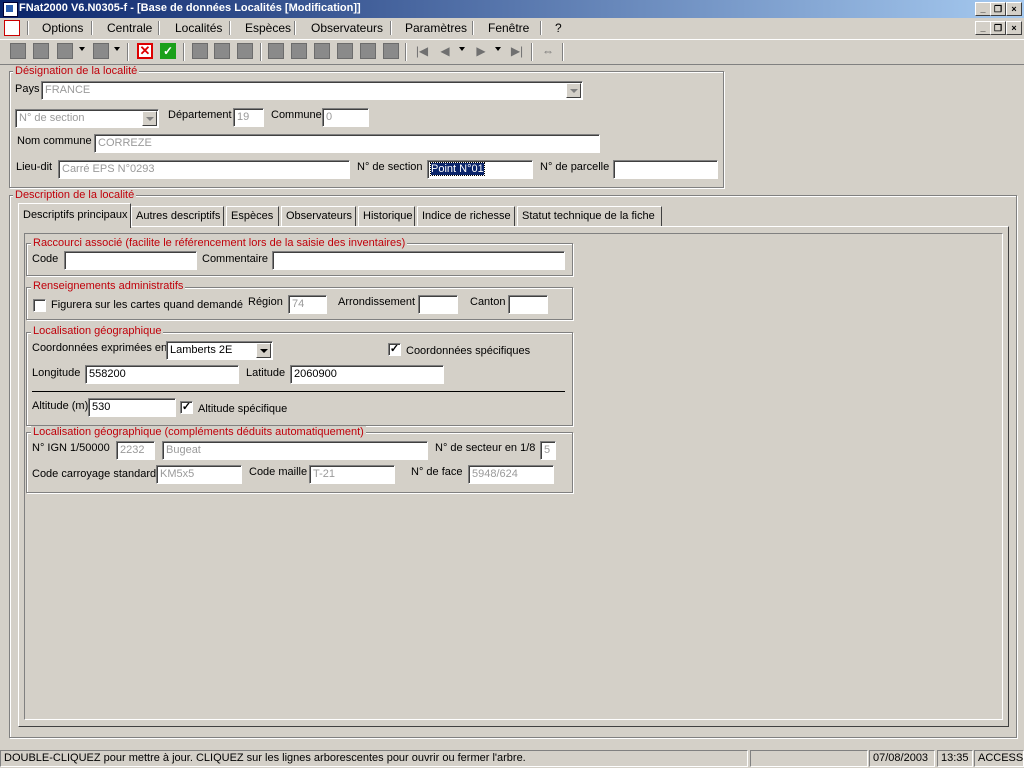 The width and height of the screenshot is (1024, 768). I want to click on ign-field: 2232, so click(135, 450).